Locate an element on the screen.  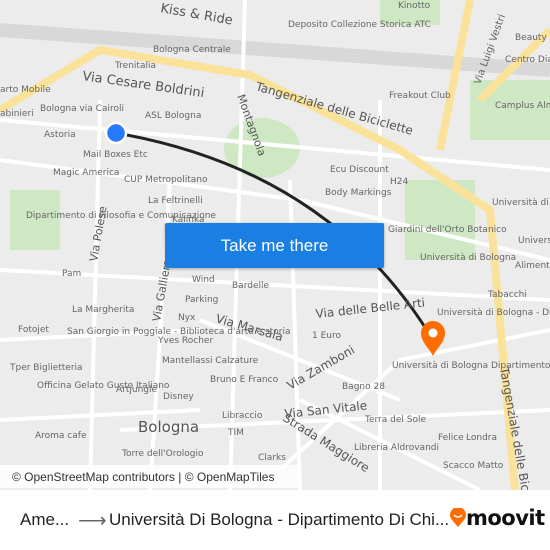
map-label: Centro Diag Cavo is located at coordinates (527, 60).